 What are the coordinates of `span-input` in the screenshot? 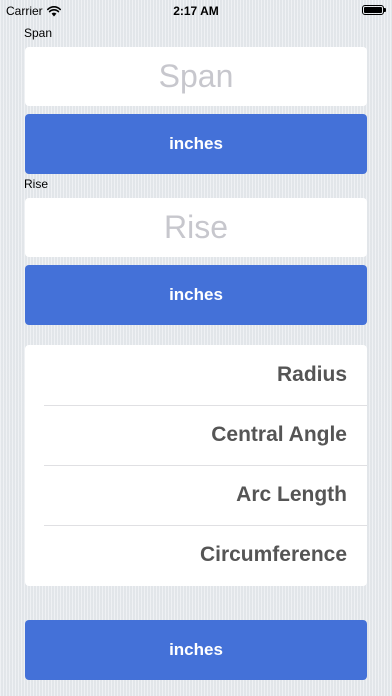 It's located at (196, 76).